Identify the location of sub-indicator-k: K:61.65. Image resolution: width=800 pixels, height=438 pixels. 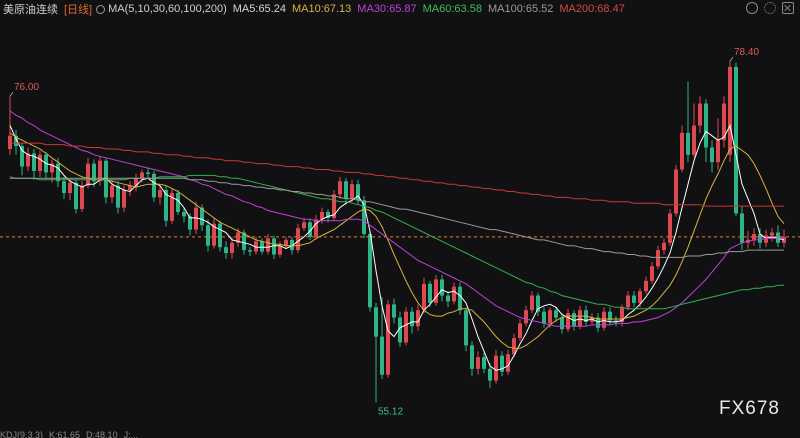
(65, 434).